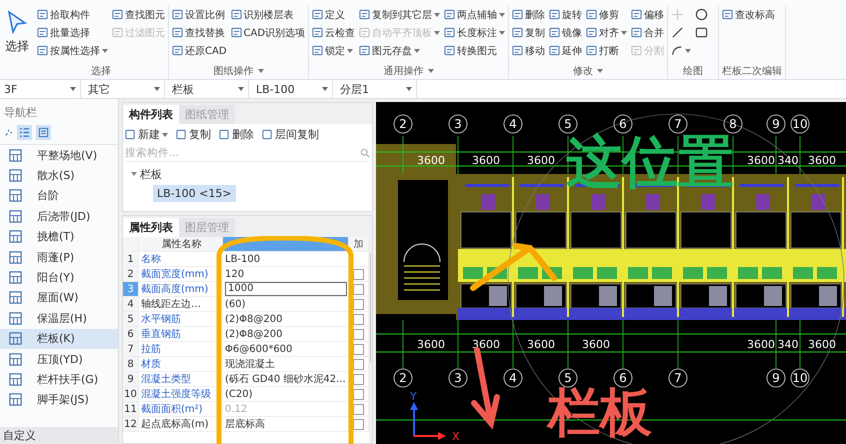 The width and height of the screenshot is (846, 444). I want to click on ribbon-tool-button: 锁定, so click(334, 50).